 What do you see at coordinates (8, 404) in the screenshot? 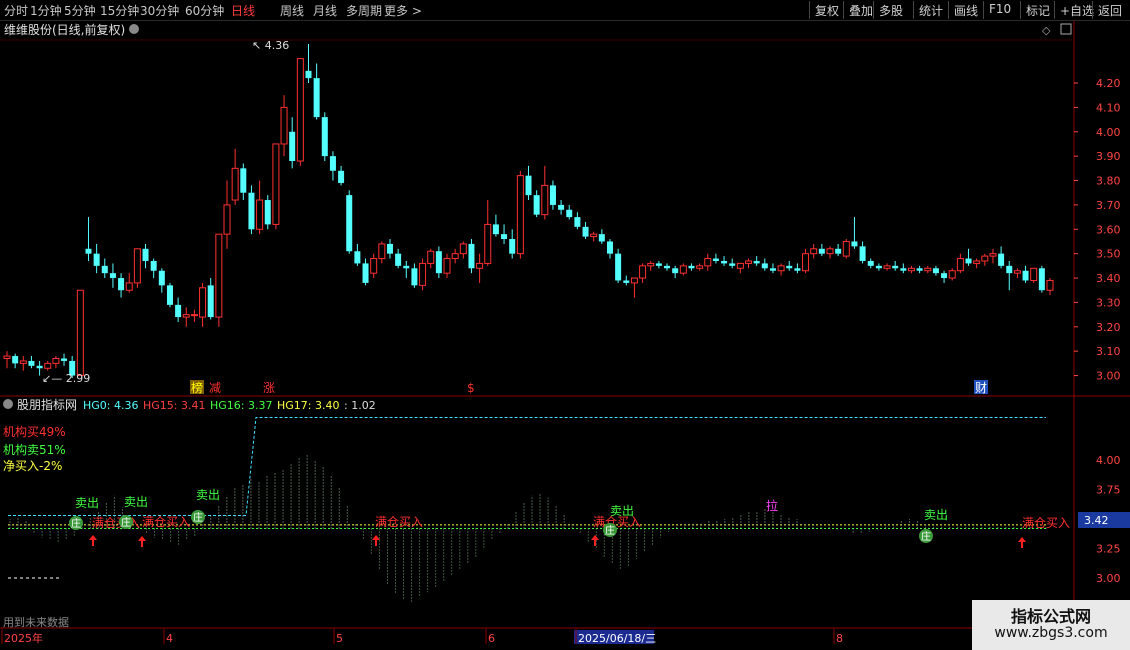
I see `indicator-dropdown-icon` at bounding box center [8, 404].